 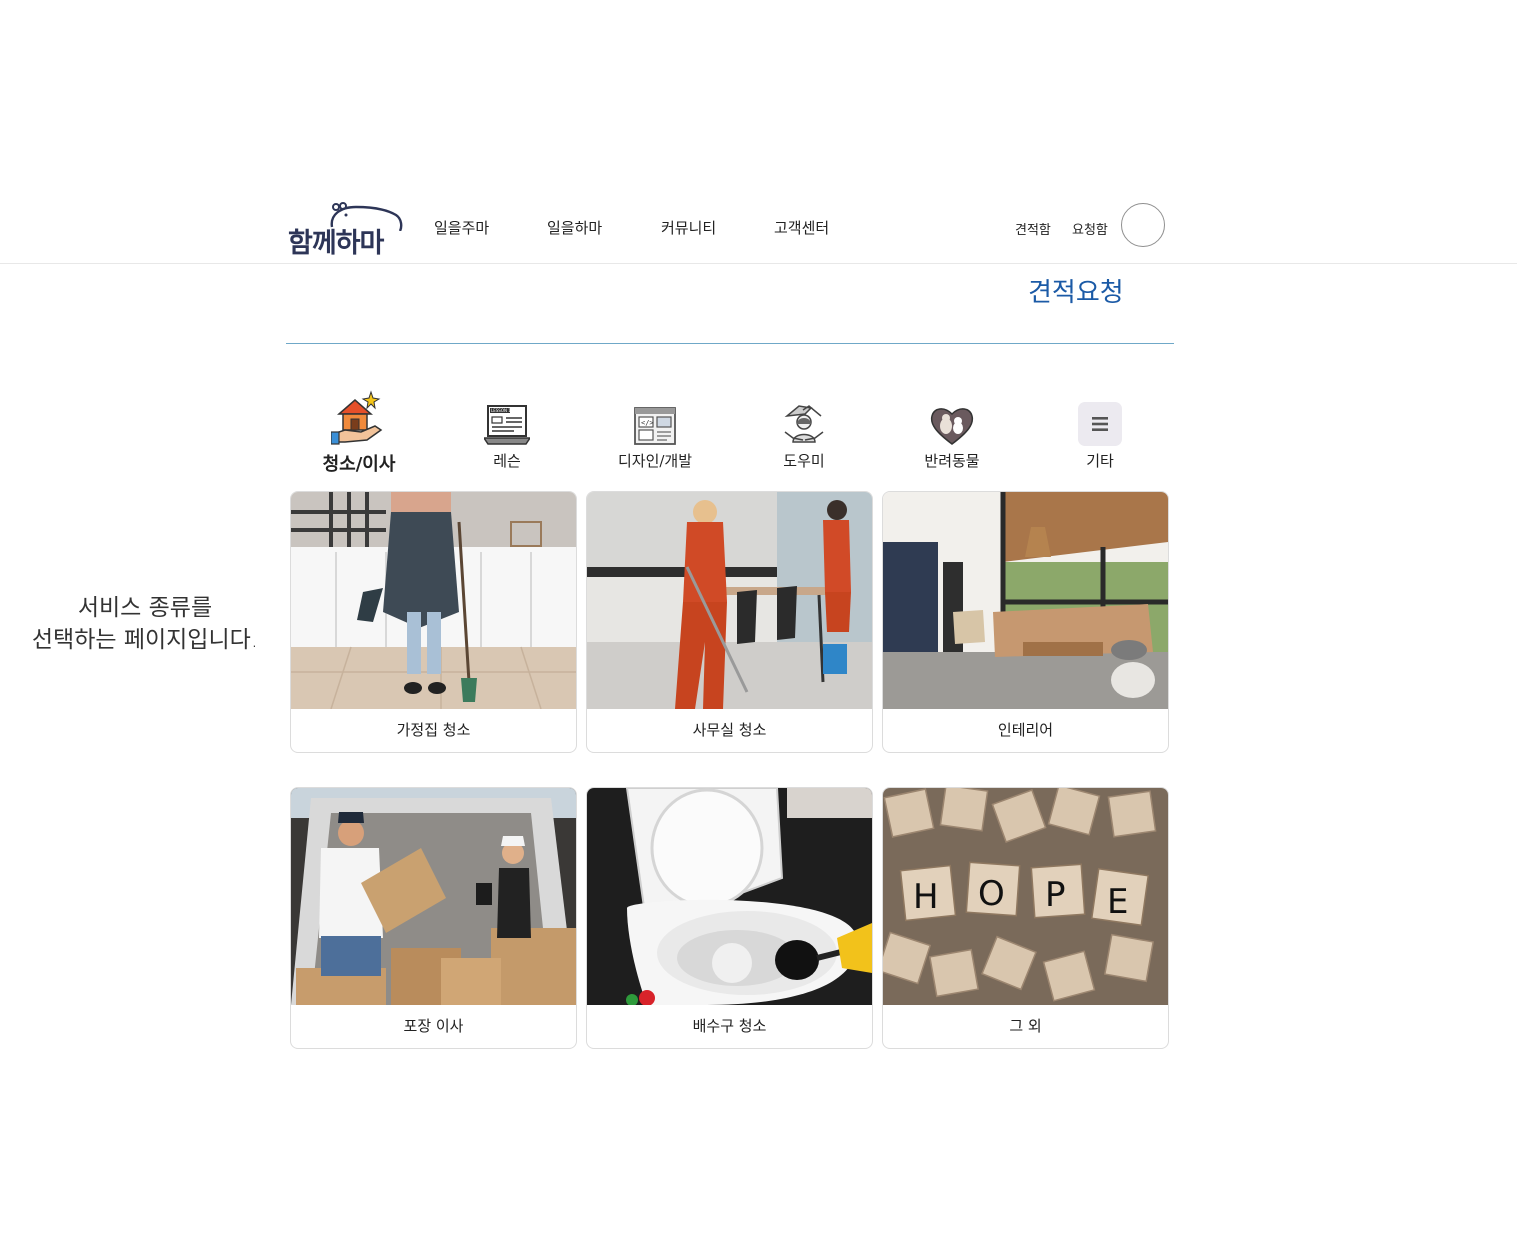 What do you see at coordinates (801, 227) in the screenshot?
I see `nav-customer-center: 고객센터` at bounding box center [801, 227].